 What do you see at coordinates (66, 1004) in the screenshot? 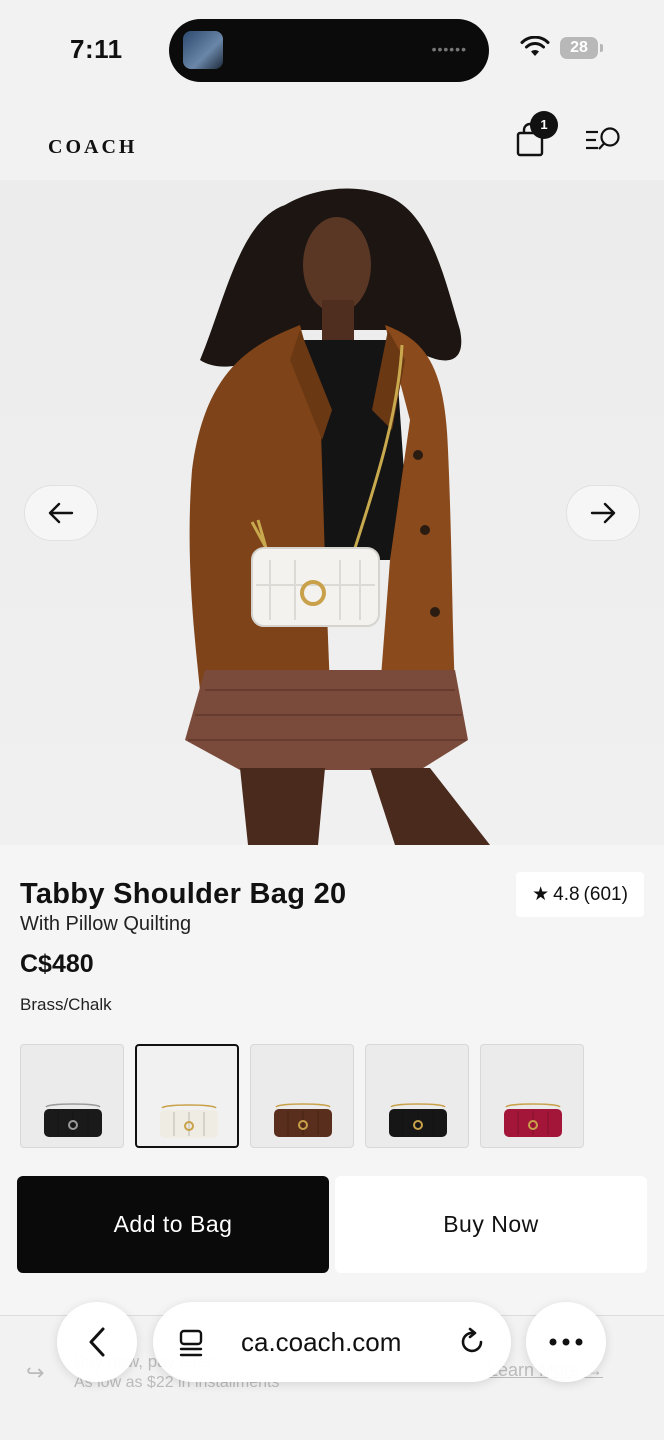
I see `selected-color-name: Brass/Chalk` at bounding box center [66, 1004].